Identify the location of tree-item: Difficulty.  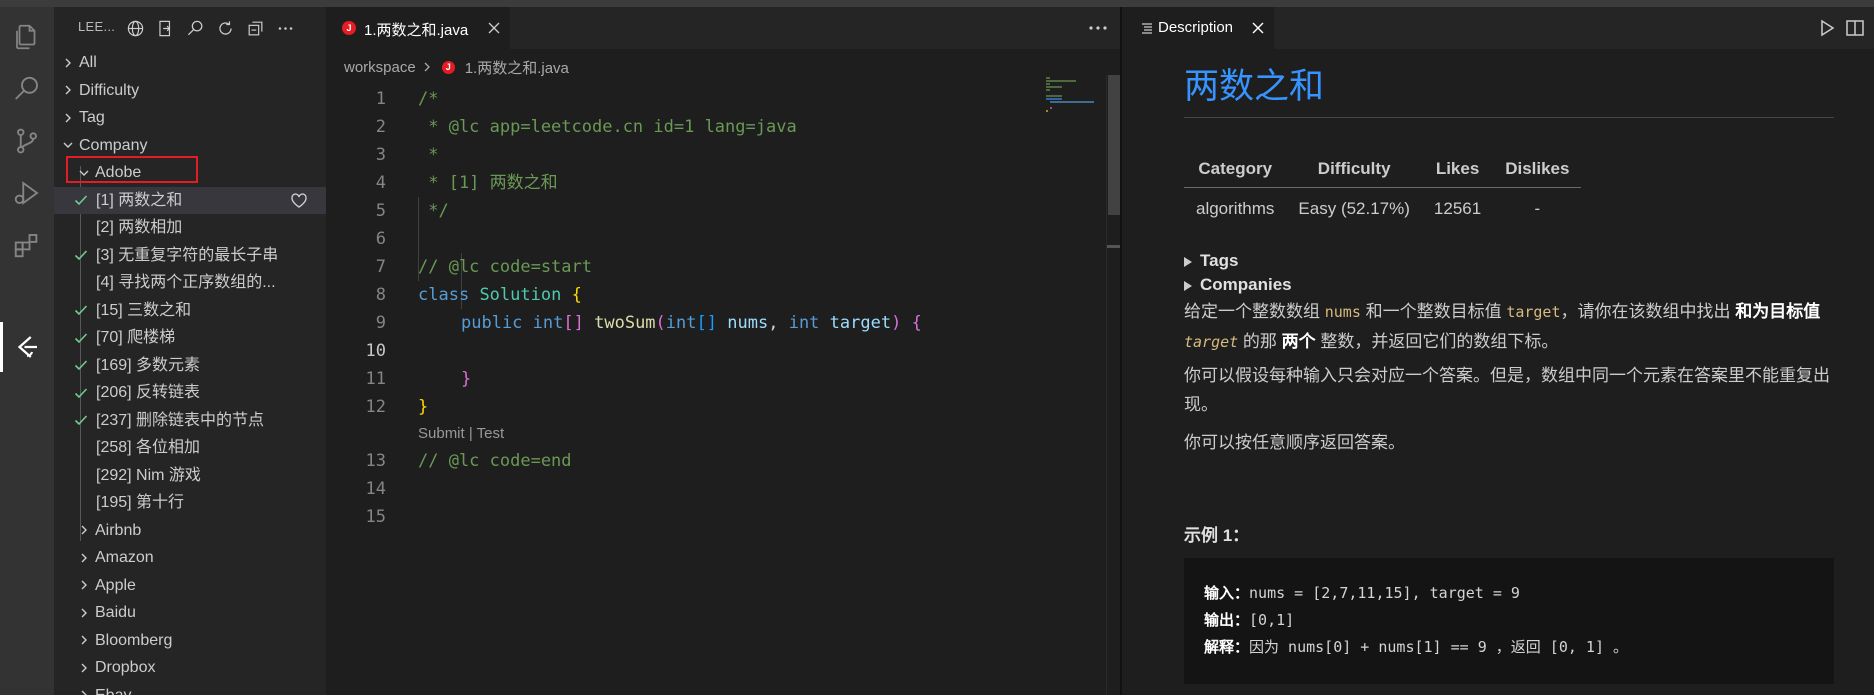
(190, 91).